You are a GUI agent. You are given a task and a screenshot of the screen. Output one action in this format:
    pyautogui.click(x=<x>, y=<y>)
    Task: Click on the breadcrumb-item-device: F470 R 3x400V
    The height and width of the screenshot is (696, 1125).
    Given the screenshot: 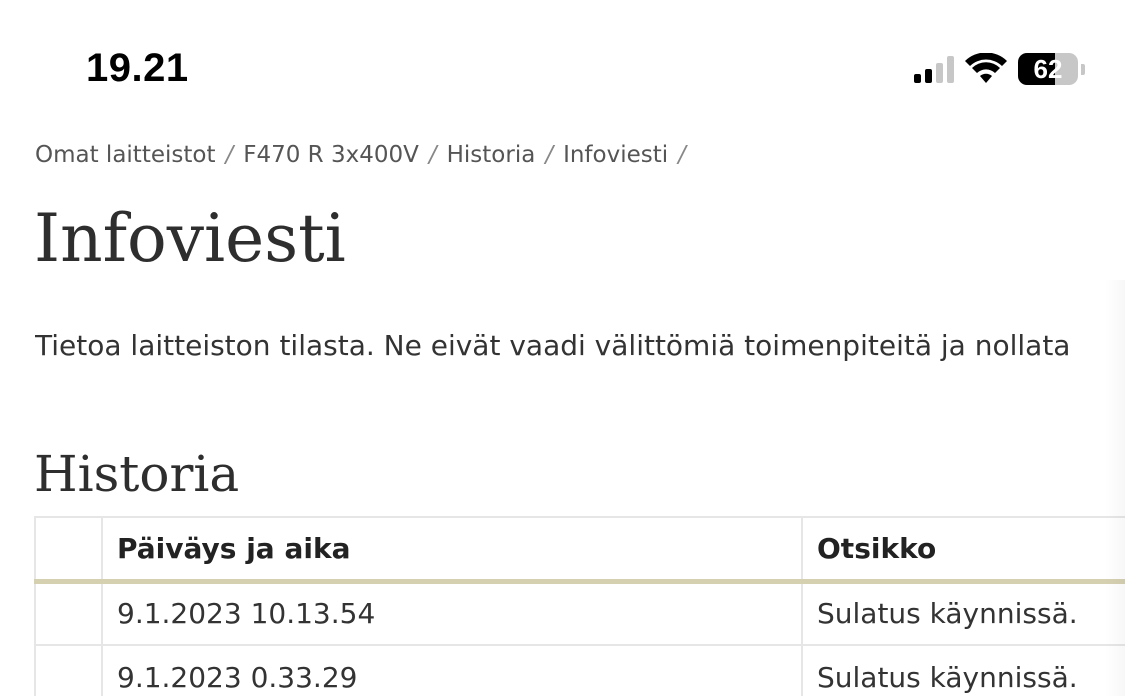 What is the action you would take?
    pyautogui.click(x=331, y=155)
    